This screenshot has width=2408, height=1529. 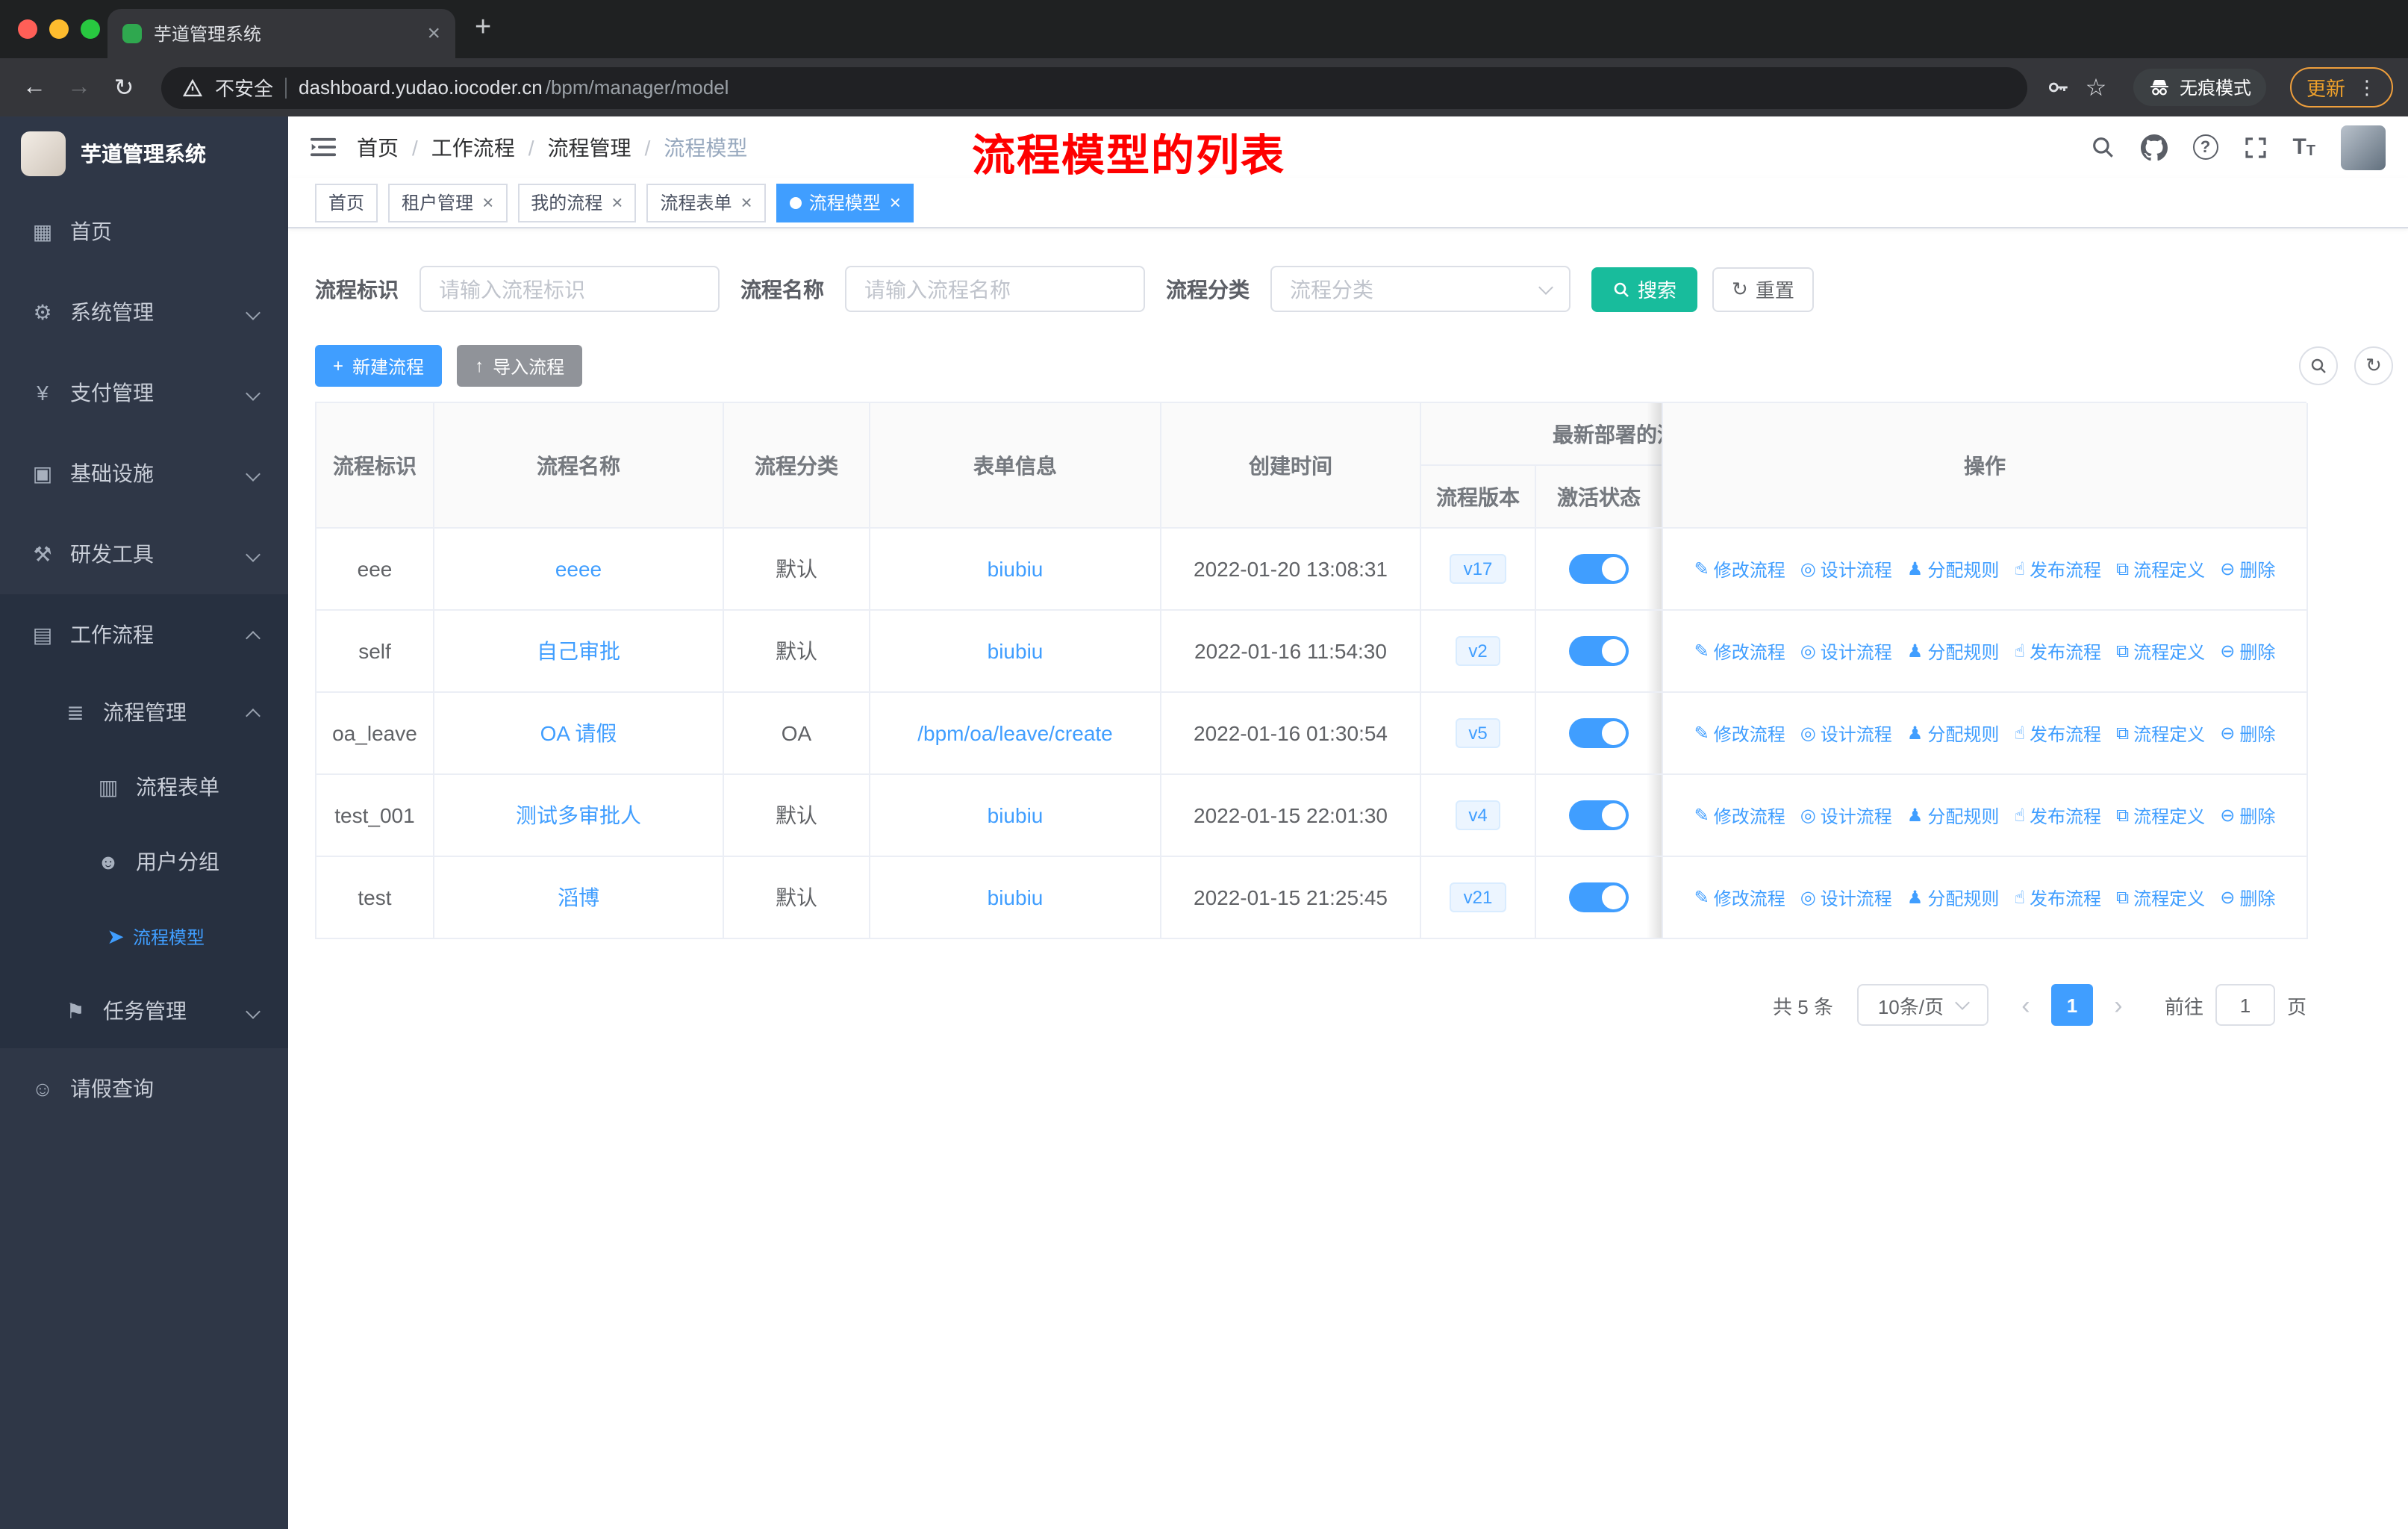 I want to click on tab-home: 首页, so click(x=346, y=203).